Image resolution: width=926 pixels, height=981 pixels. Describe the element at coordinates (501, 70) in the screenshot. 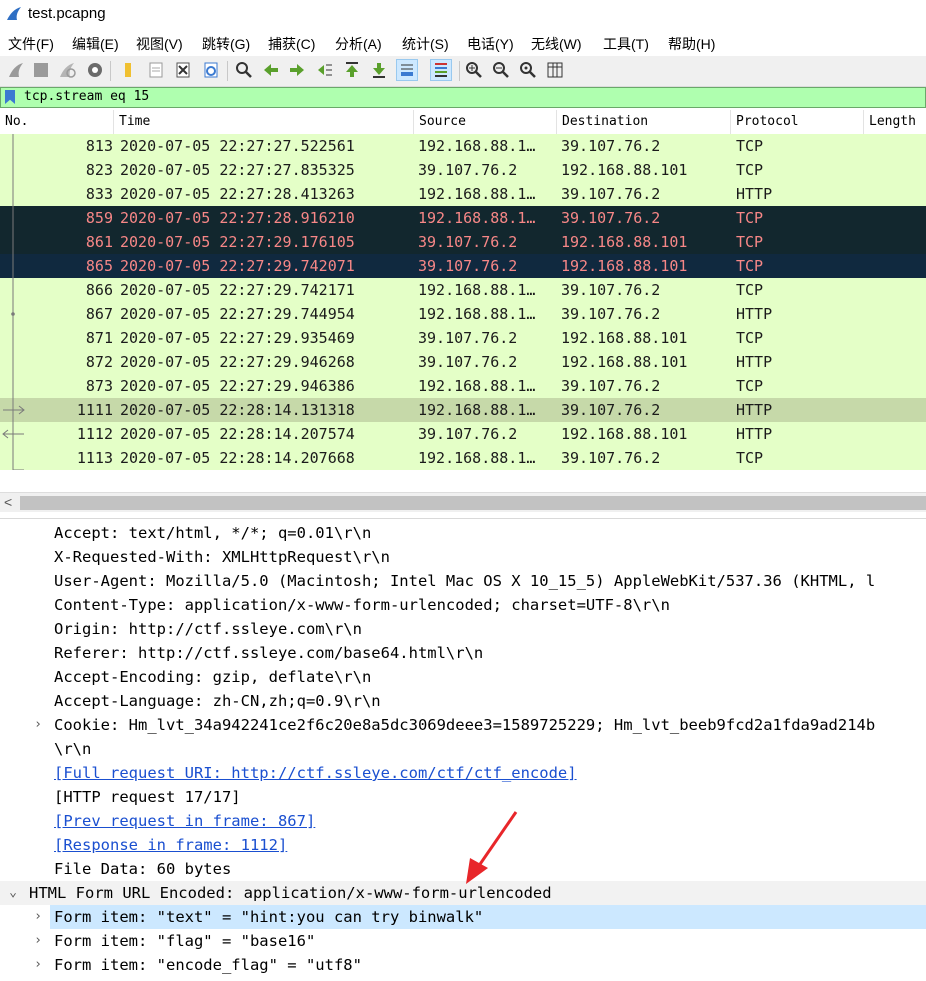

I see `zoom-out-icon` at that location.